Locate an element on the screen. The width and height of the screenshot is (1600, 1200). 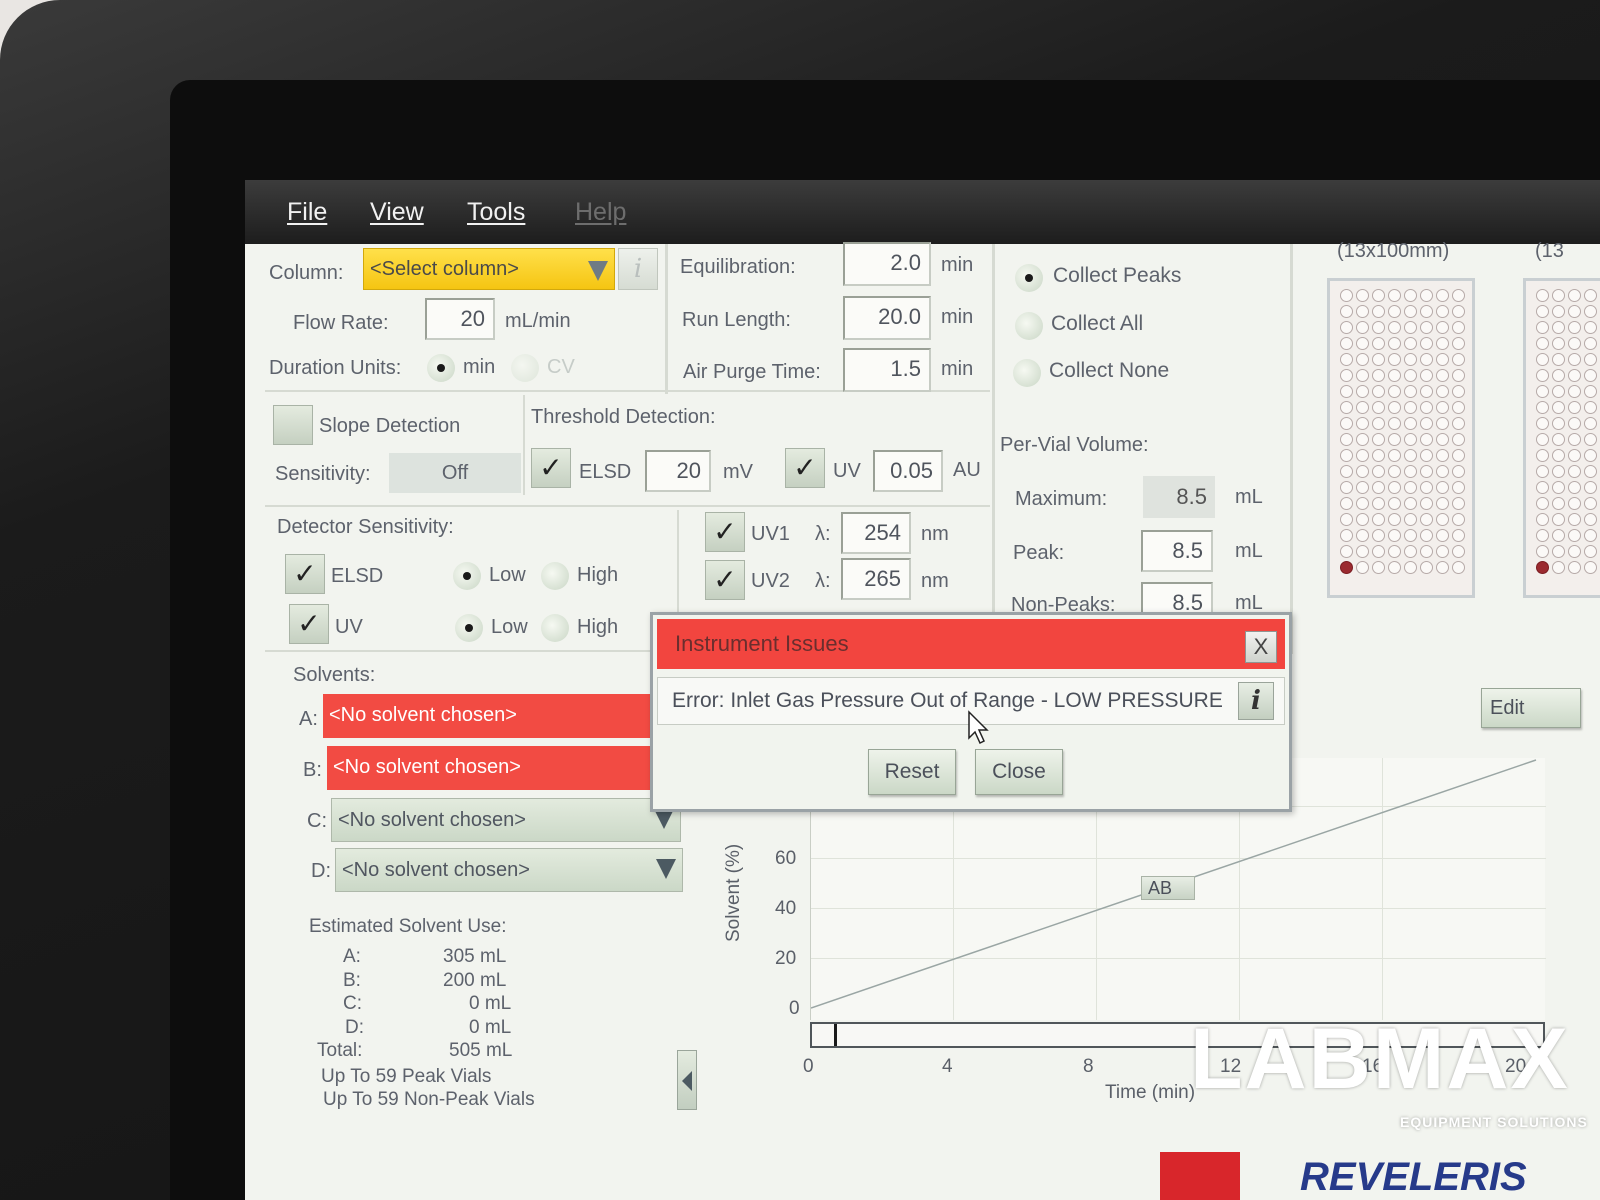
menu-help: Help is located at coordinates (600, 212).